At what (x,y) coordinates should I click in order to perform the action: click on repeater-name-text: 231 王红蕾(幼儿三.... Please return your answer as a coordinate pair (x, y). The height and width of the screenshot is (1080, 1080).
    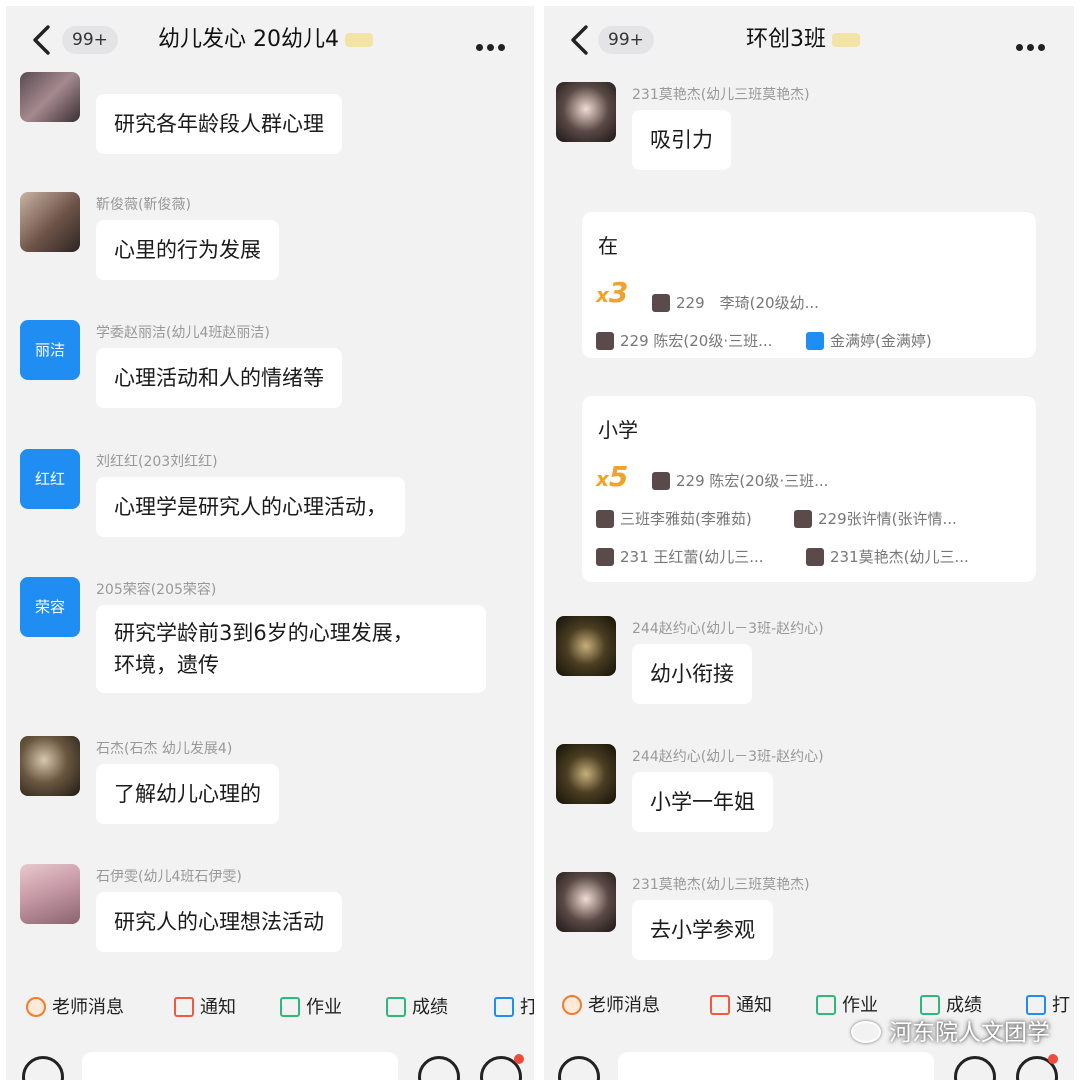
    Looking at the image, I should click on (692, 557).